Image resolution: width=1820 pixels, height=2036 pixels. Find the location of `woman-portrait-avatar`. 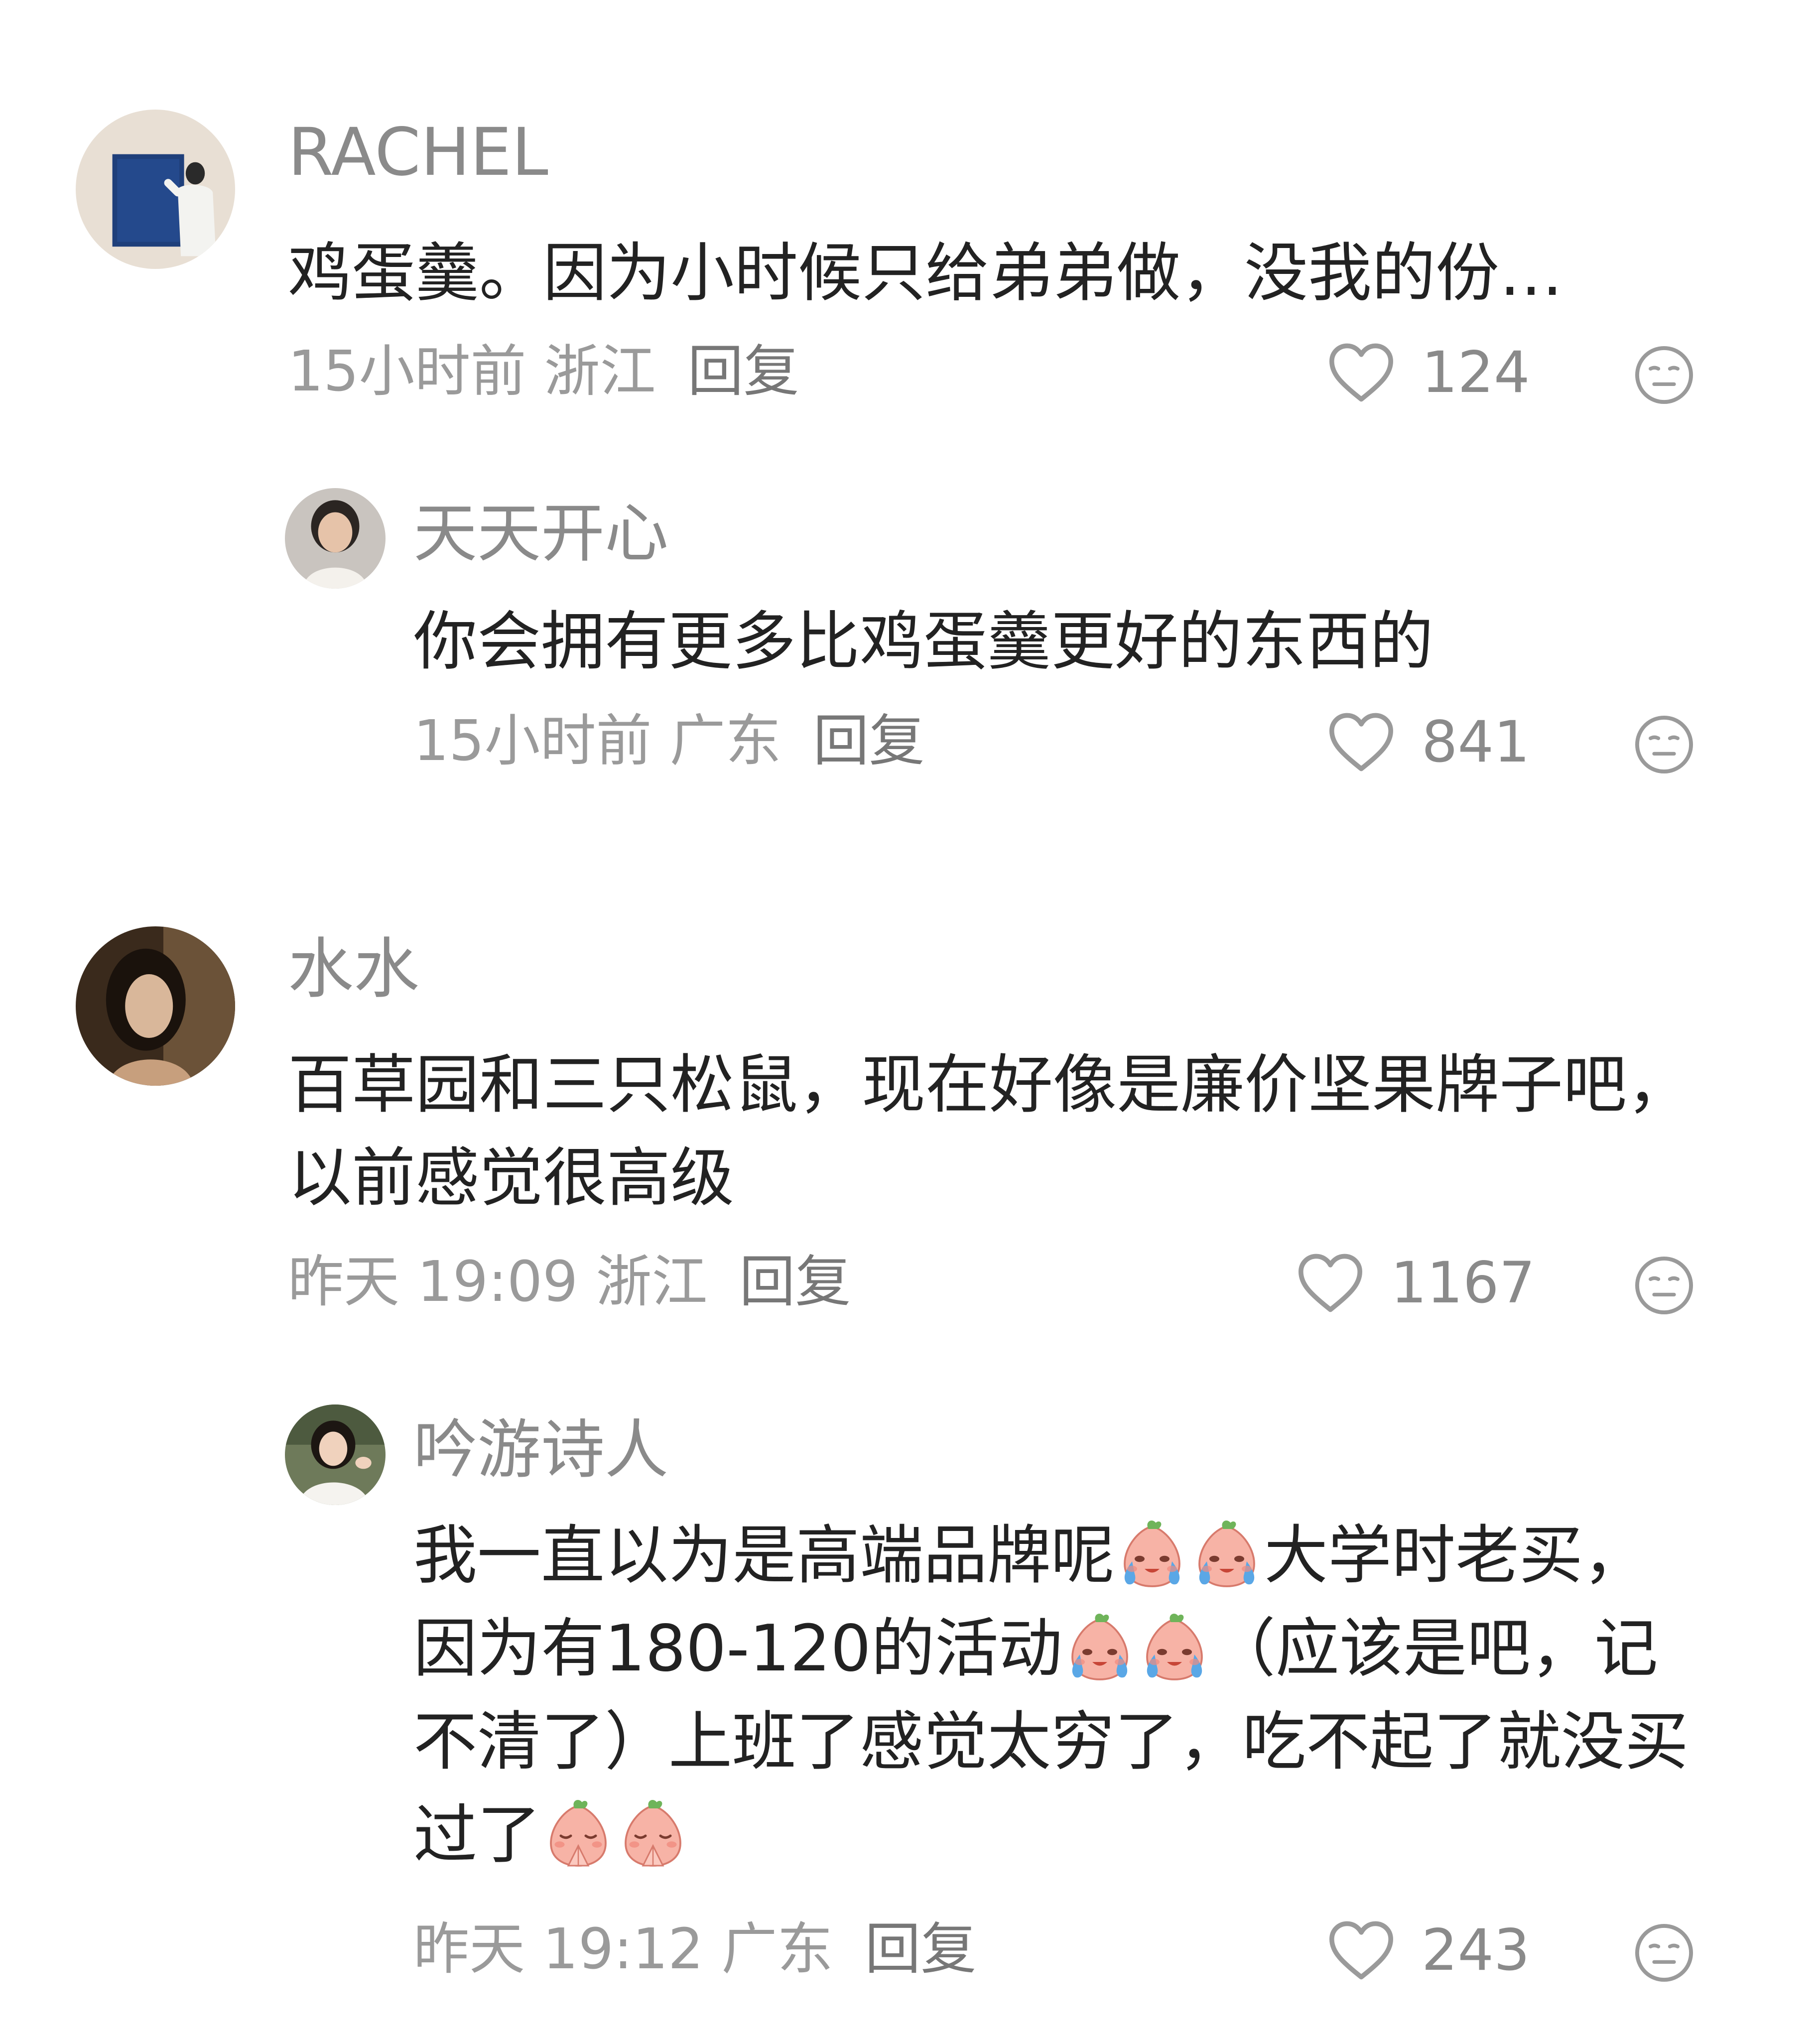

woman-portrait-avatar is located at coordinates (335, 538).